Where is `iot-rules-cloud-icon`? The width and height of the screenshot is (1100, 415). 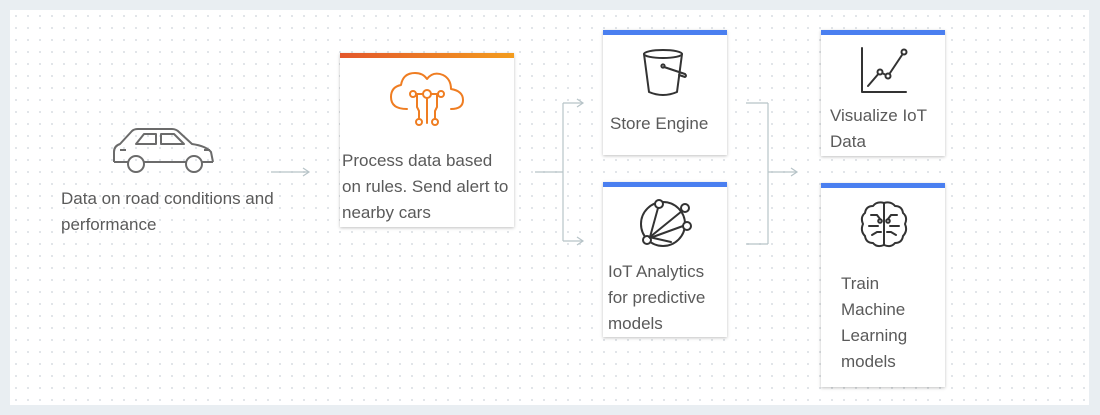
iot-rules-cloud-icon is located at coordinates (427, 99).